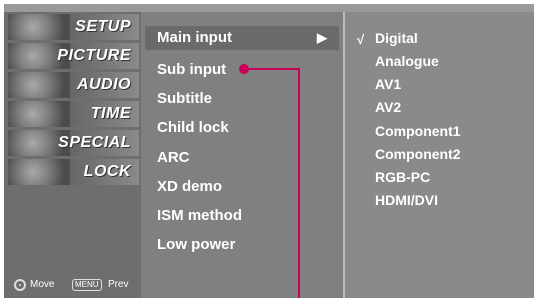 This screenshot has height=298, width=538. What do you see at coordinates (193, 127) in the screenshot?
I see `menu-item-child-lock: Child lock` at bounding box center [193, 127].